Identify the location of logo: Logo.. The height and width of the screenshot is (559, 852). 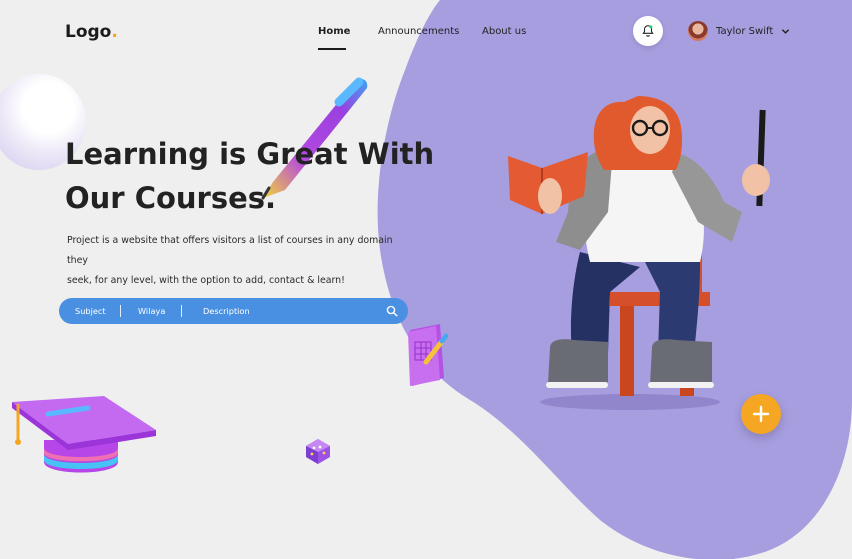
(91, 32).